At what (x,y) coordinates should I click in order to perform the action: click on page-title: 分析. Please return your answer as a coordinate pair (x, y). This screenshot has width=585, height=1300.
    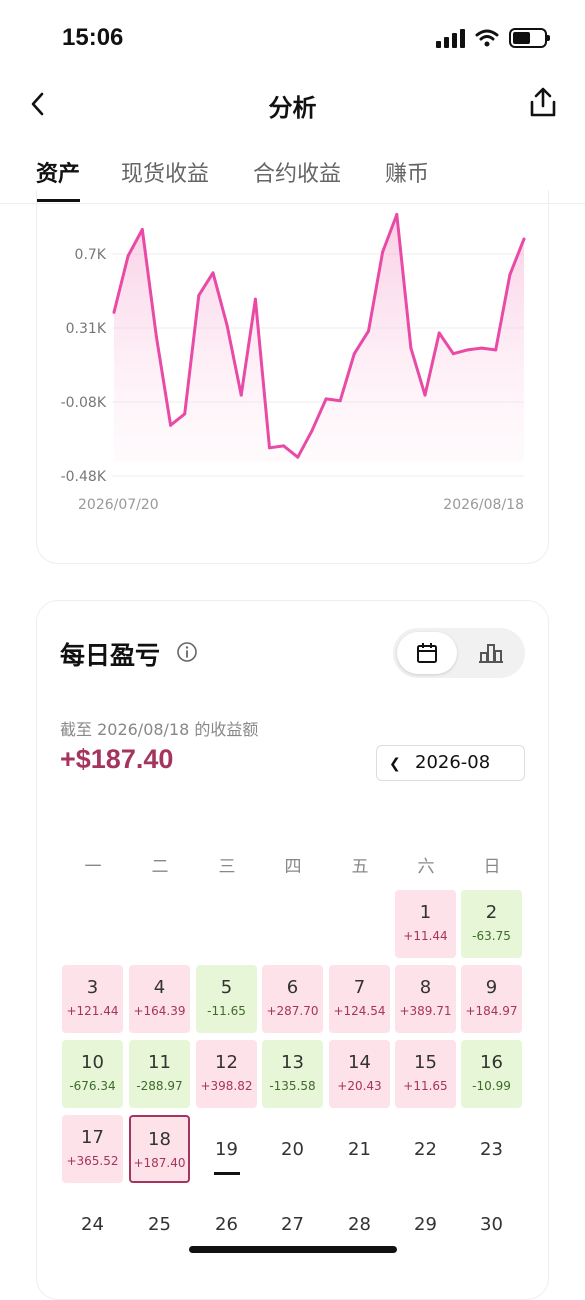
    Looking at the image, I should click on (292, 108).